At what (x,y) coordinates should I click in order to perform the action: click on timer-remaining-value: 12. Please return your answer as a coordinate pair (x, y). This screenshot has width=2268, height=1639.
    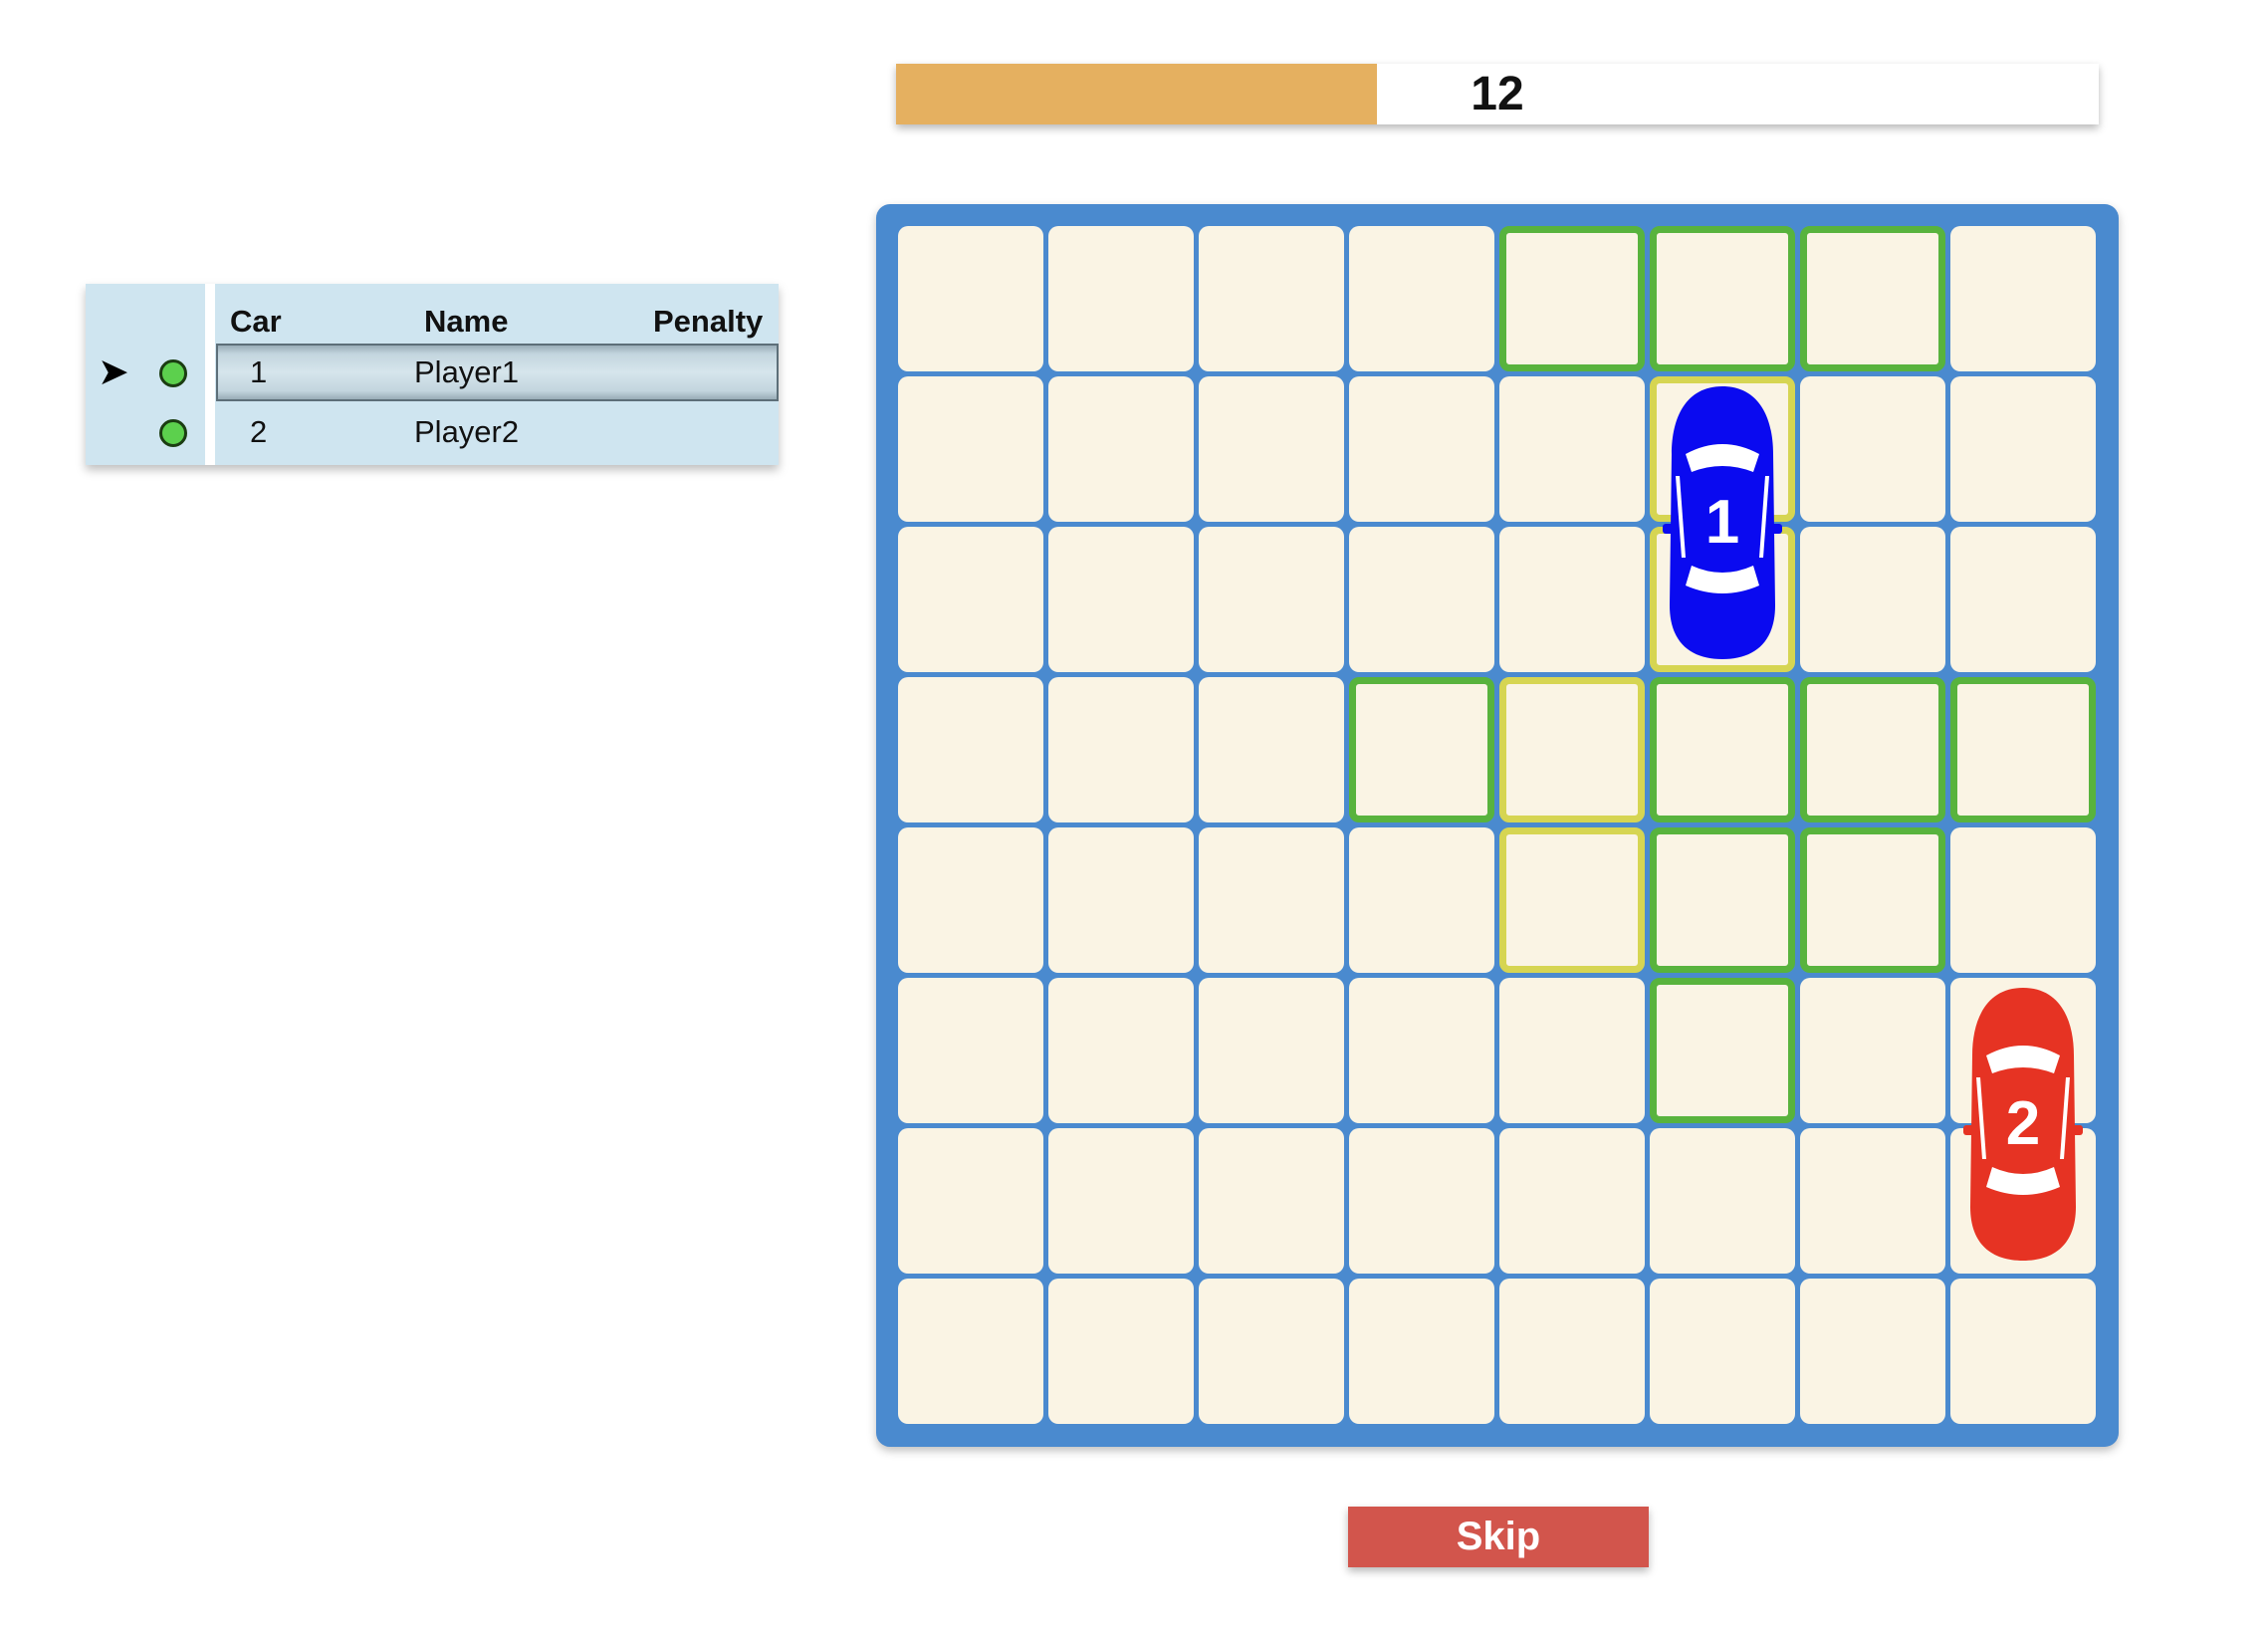
    Looking at the image, I should click on (1497, 94).